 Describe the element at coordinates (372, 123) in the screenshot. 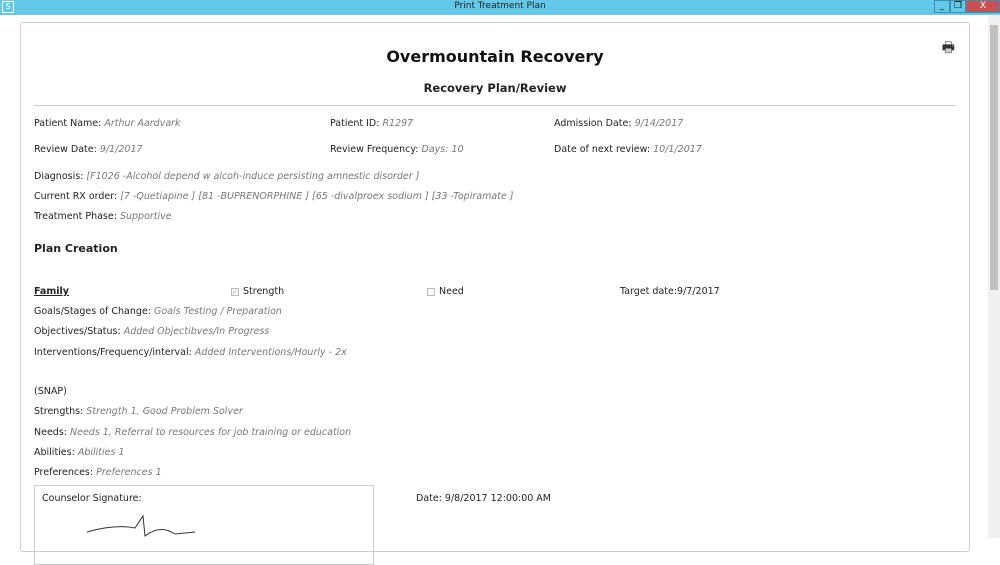

I see `patient-id-field: Patient ID: R1297` at that location.